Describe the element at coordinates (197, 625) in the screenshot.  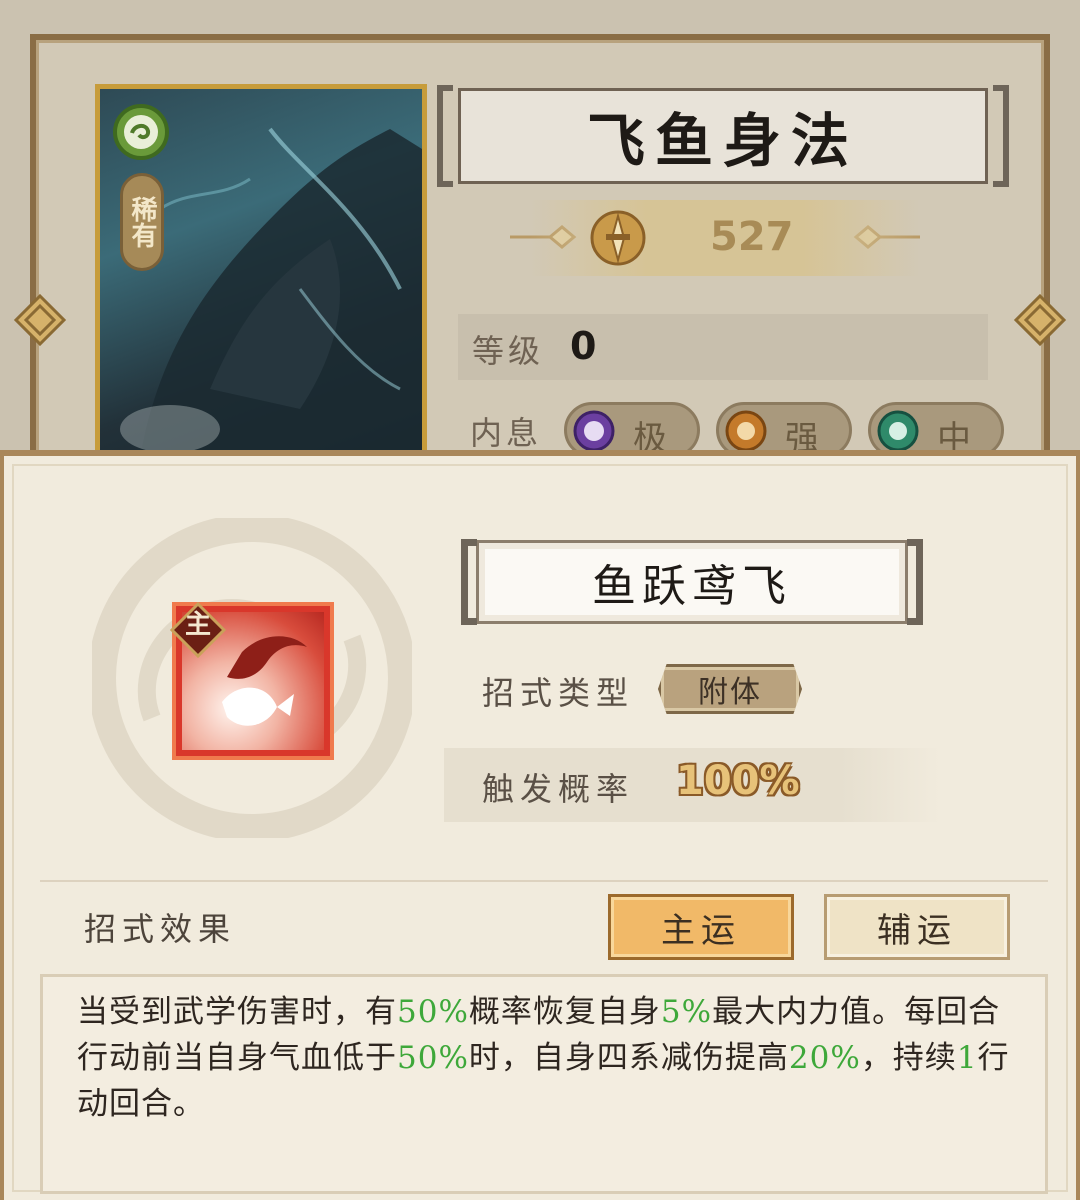
I see `main-role-text: 主` at that location.